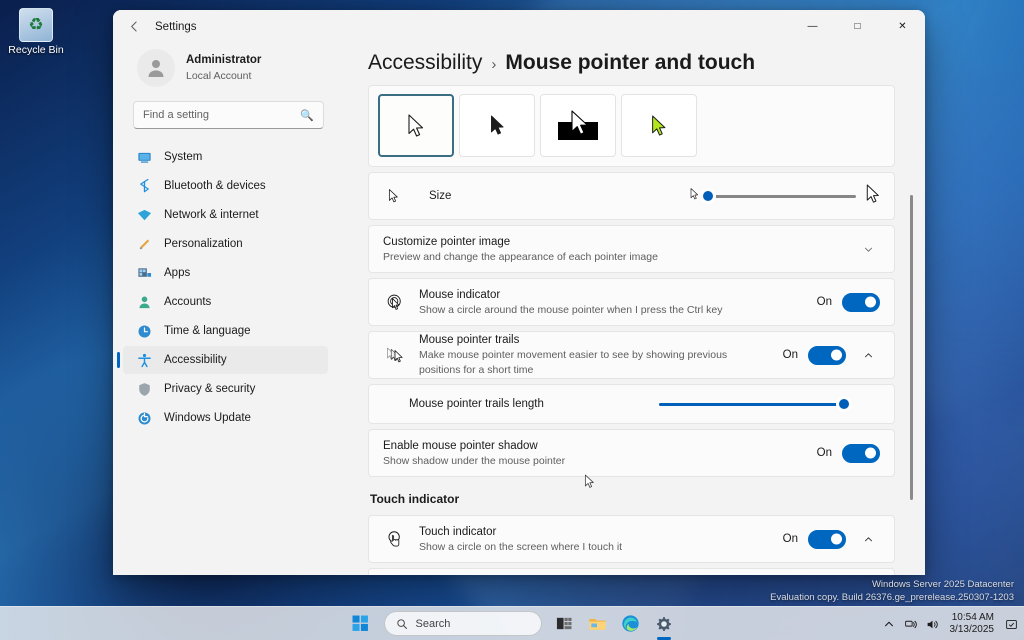  I want to click on recycle-bin-label: Recycle Bin, so click(36, 50).